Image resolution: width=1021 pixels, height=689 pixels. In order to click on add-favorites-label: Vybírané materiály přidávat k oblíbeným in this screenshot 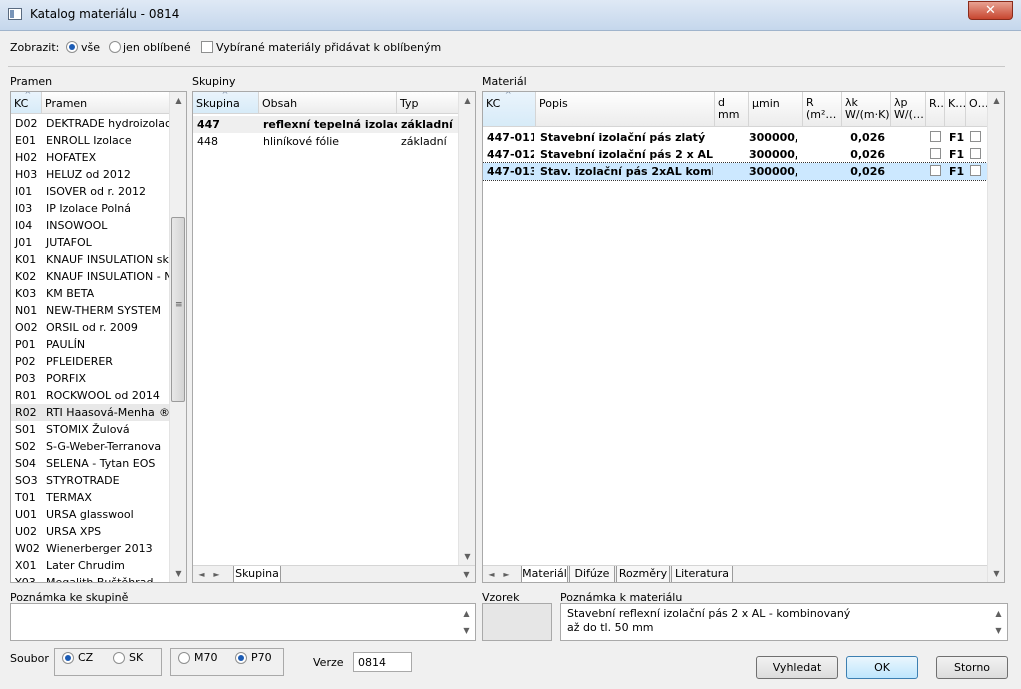, I will do `click(329, 47)`.